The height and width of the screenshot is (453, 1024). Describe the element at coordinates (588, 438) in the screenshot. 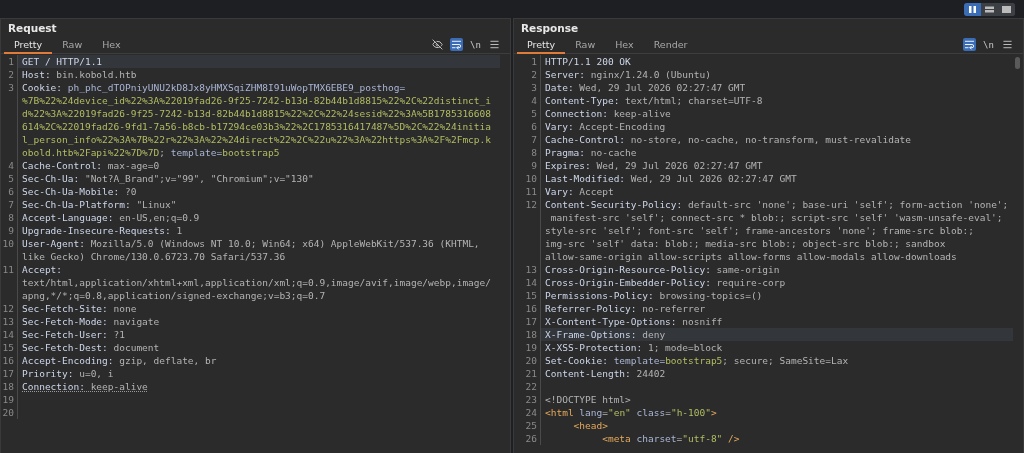

I see `html-tag: <meta` at that location.